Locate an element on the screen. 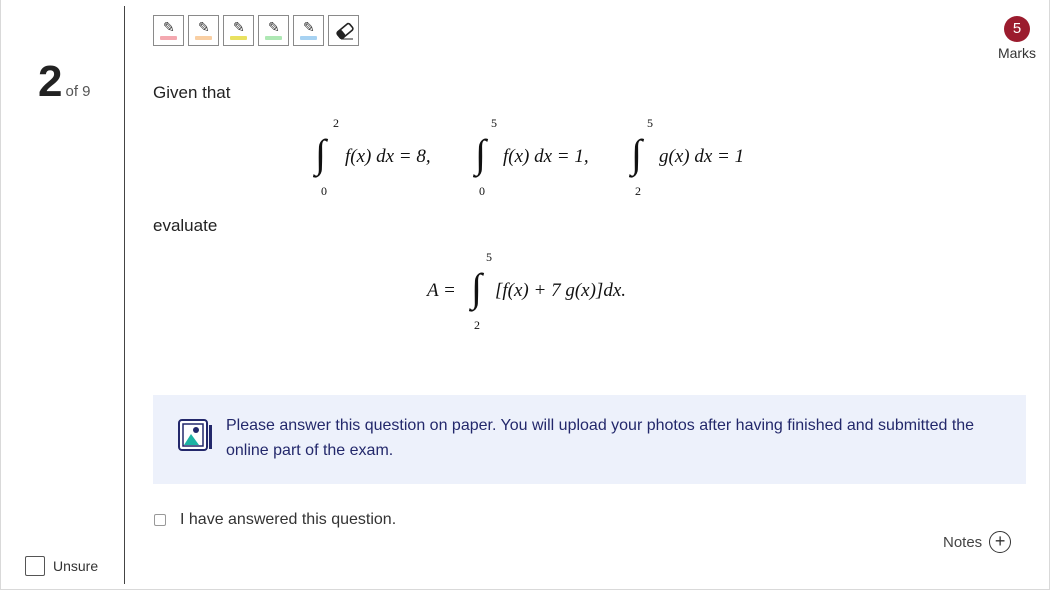 The width and height of the screenshot is (1052, 592). marks-badge: 5 is located at coordinates (1017, 29).